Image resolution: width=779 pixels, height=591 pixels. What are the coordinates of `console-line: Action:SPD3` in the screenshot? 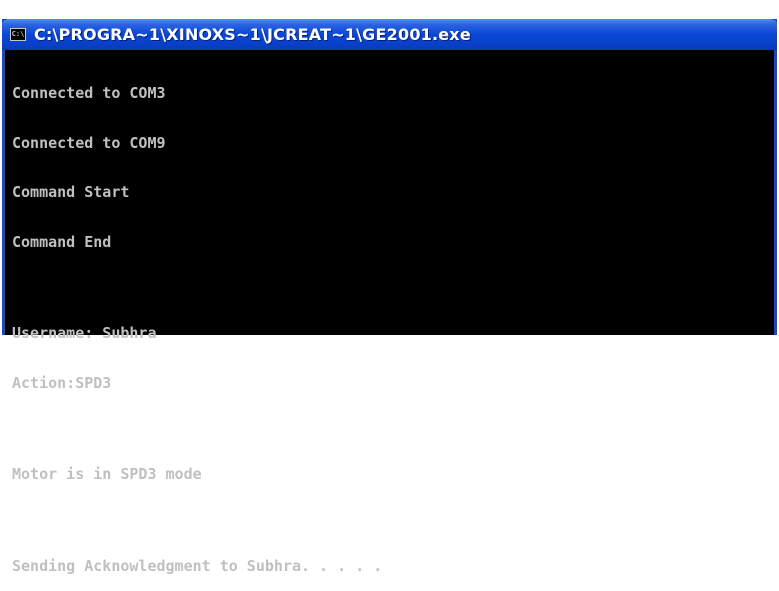 It's located at (62, 382).